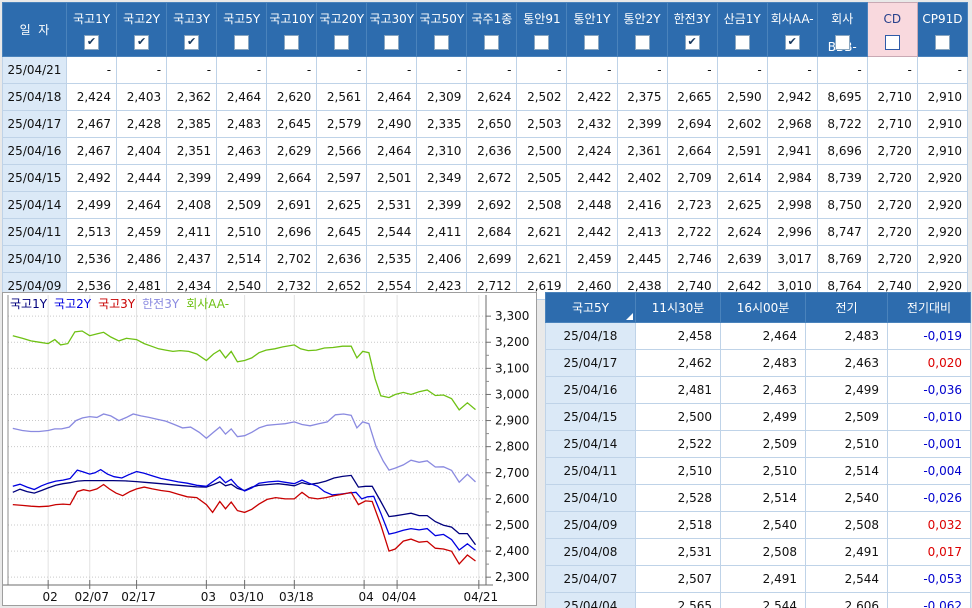 Image resolution: width=972 pixels, height=608 pixels. I want to click on axis-label: 2,500, so click(512, 525).